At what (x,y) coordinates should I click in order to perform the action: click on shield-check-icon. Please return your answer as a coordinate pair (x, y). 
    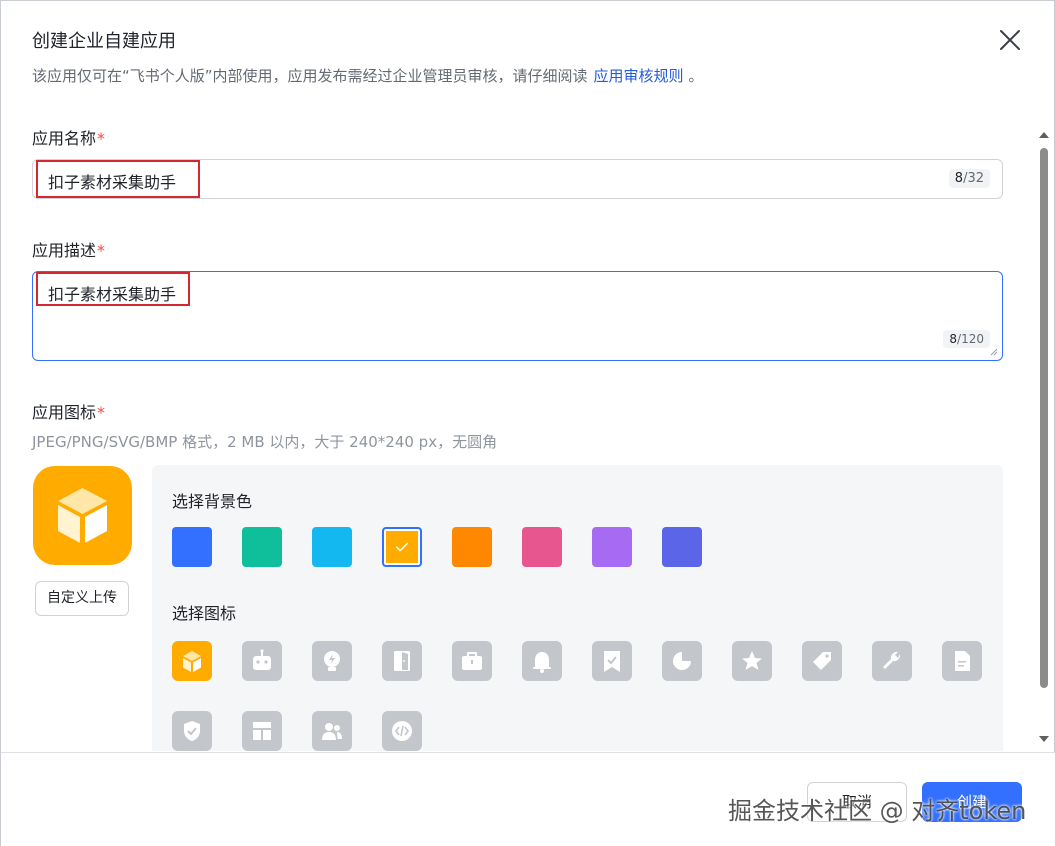
    Looking at the image, I should click on (192, 731).